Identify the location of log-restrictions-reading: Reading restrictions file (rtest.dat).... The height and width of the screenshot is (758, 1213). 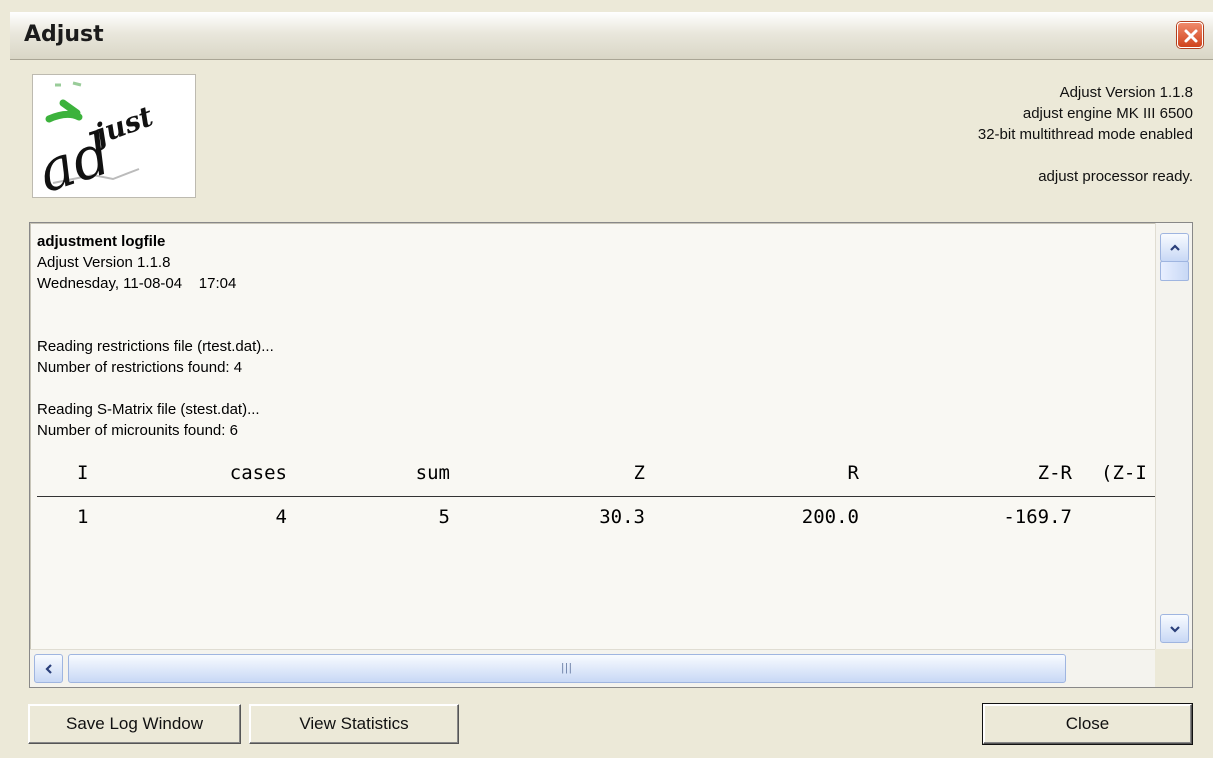
(155, 346).